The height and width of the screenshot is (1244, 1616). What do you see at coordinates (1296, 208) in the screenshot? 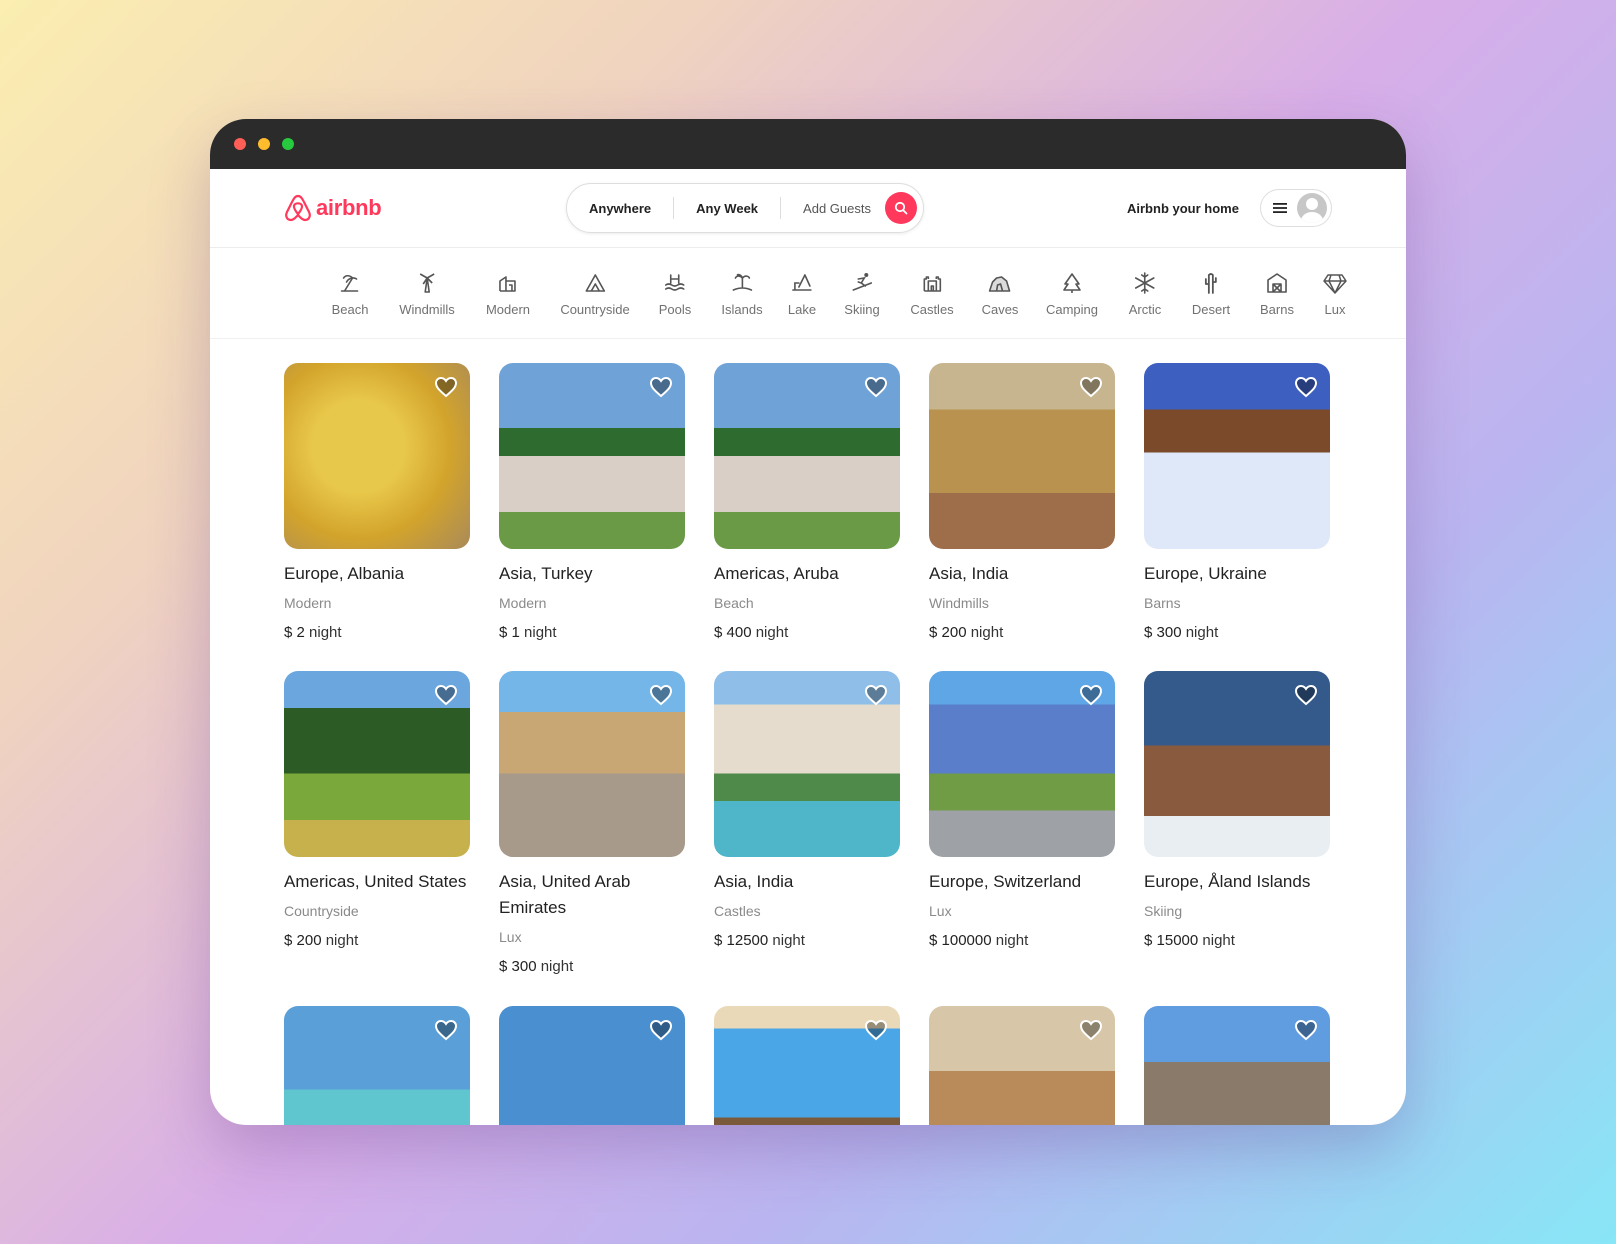
I see `user-menu-button` at bounding box center [1296, 208].